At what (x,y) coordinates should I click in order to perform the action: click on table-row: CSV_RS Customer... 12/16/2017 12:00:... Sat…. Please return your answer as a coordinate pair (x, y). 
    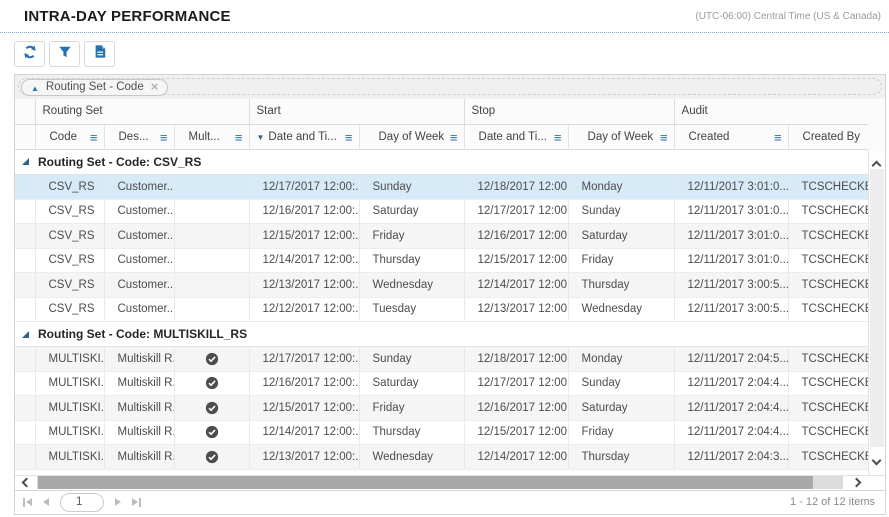
    Looking at the image, I should click on (441, 211).